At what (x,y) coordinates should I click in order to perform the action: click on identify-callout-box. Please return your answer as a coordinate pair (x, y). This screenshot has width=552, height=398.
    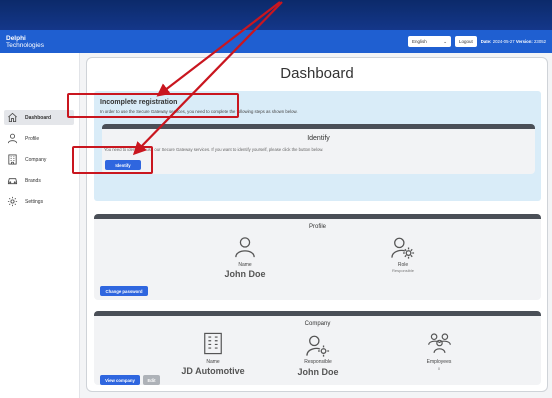
    Looking at the image, I should click on (112, 160).